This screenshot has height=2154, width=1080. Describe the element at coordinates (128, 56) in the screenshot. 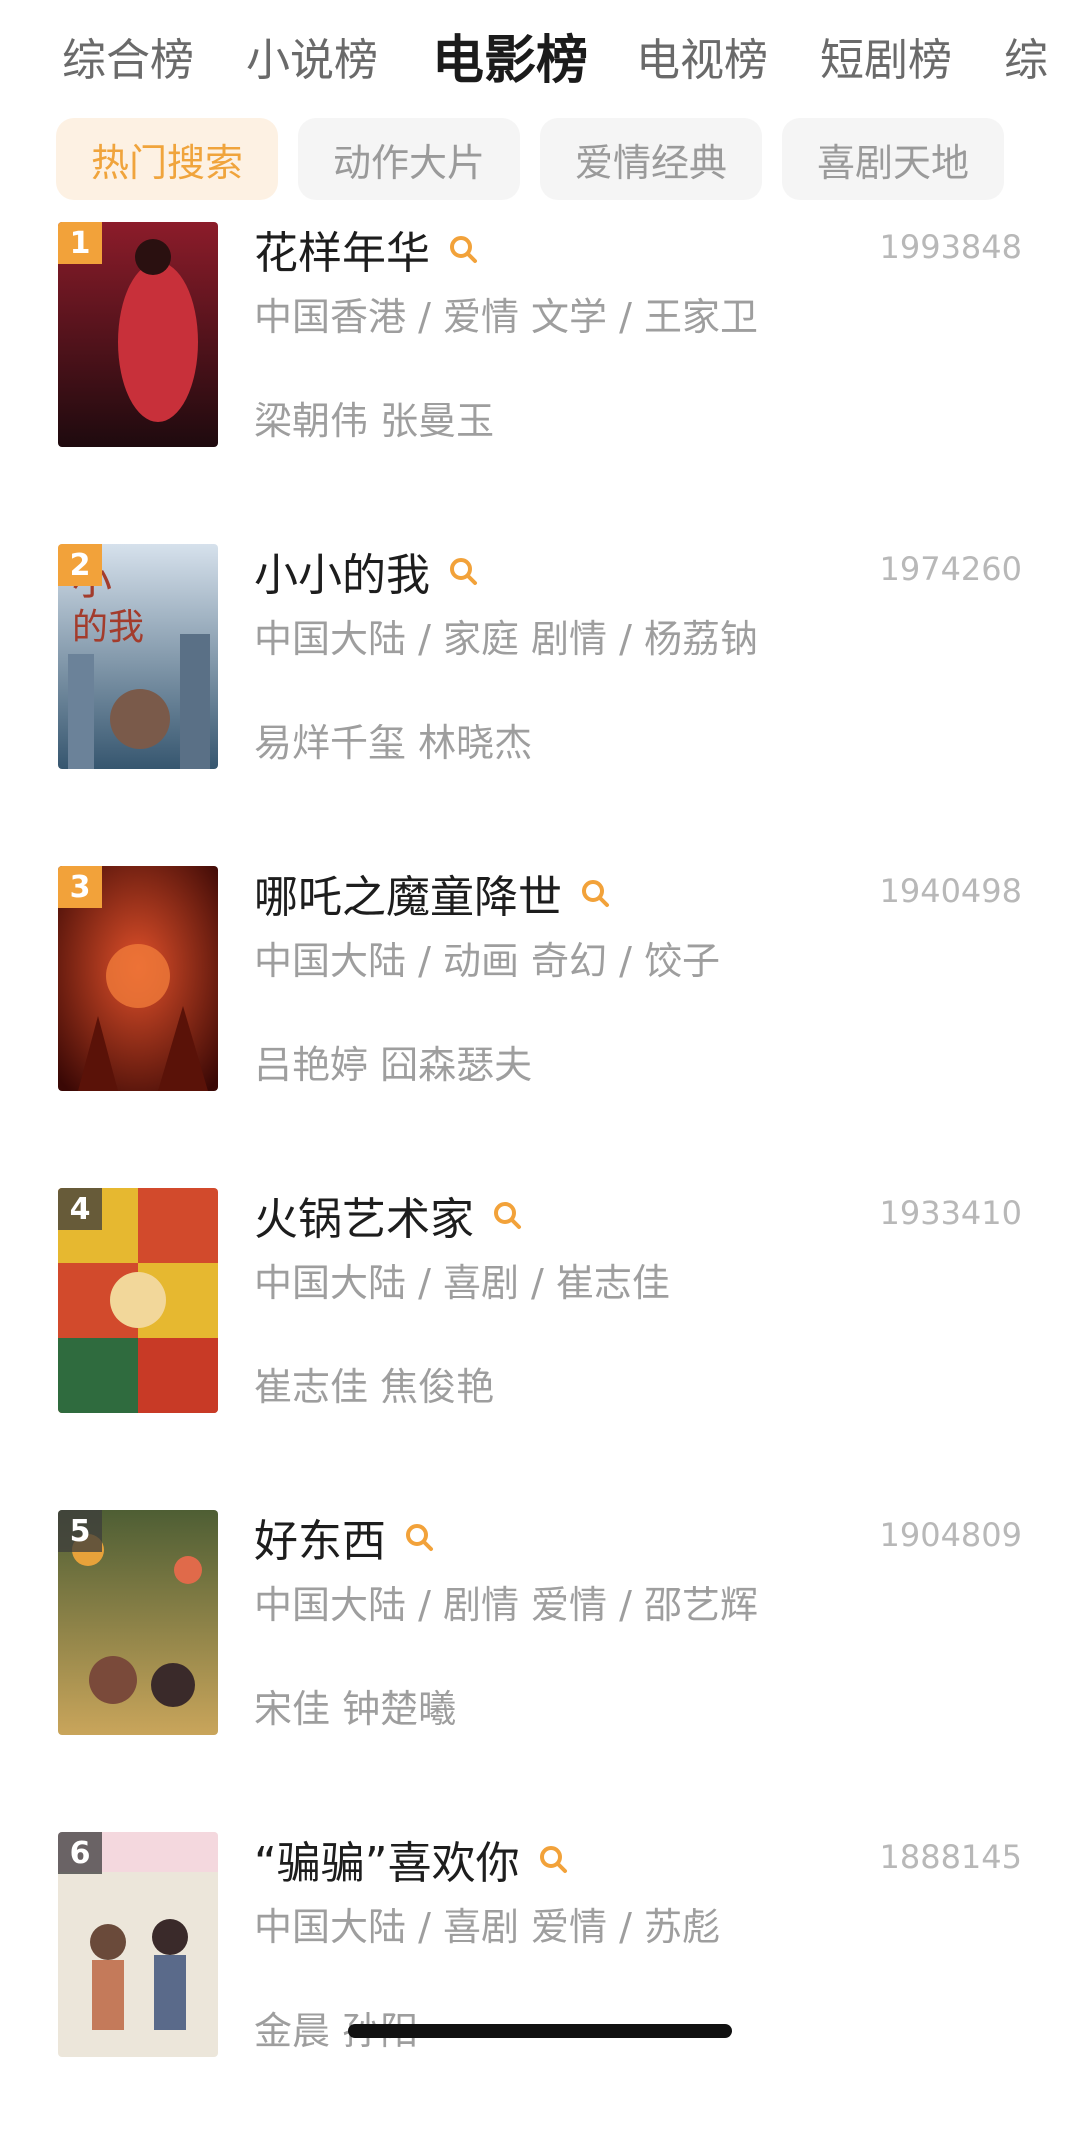

I see `tab-overall: 综合榜` at that location.